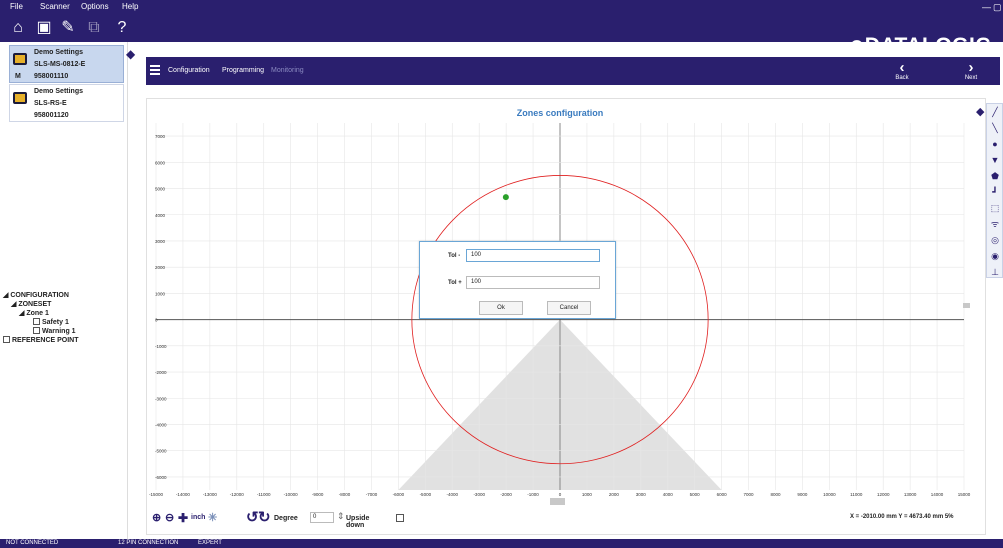 The width and height of the screenshot is (1003, 548). What do you see at coordinates (161, 398) in the screenshot?
I see `y-tick-label: -3000` at bounding box center [161, 398].